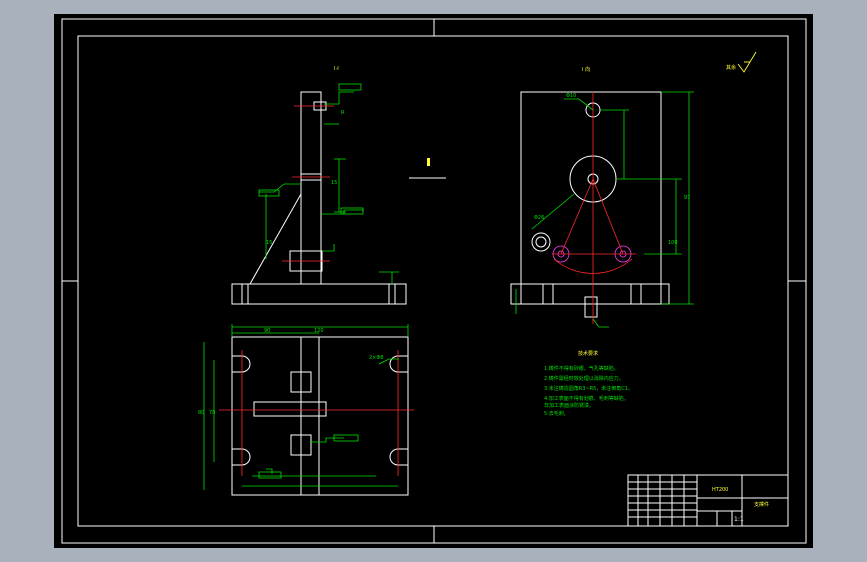 Image resolution: width=867 pixels, height=562 pixels. I want to click on svg-text: Φ10, so click(571, 96).